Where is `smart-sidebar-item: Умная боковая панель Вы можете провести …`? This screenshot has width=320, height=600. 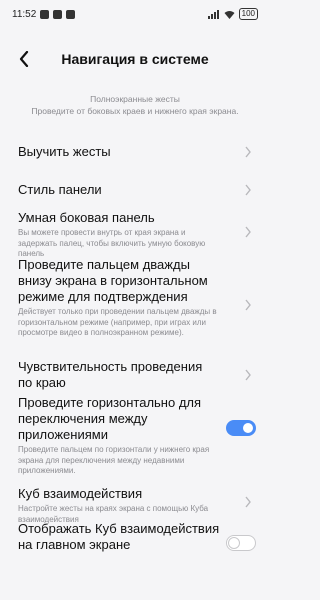 smart-sidebar-item: Умная боковая панель Вы можете провести … is located at coordinates (138, 235).